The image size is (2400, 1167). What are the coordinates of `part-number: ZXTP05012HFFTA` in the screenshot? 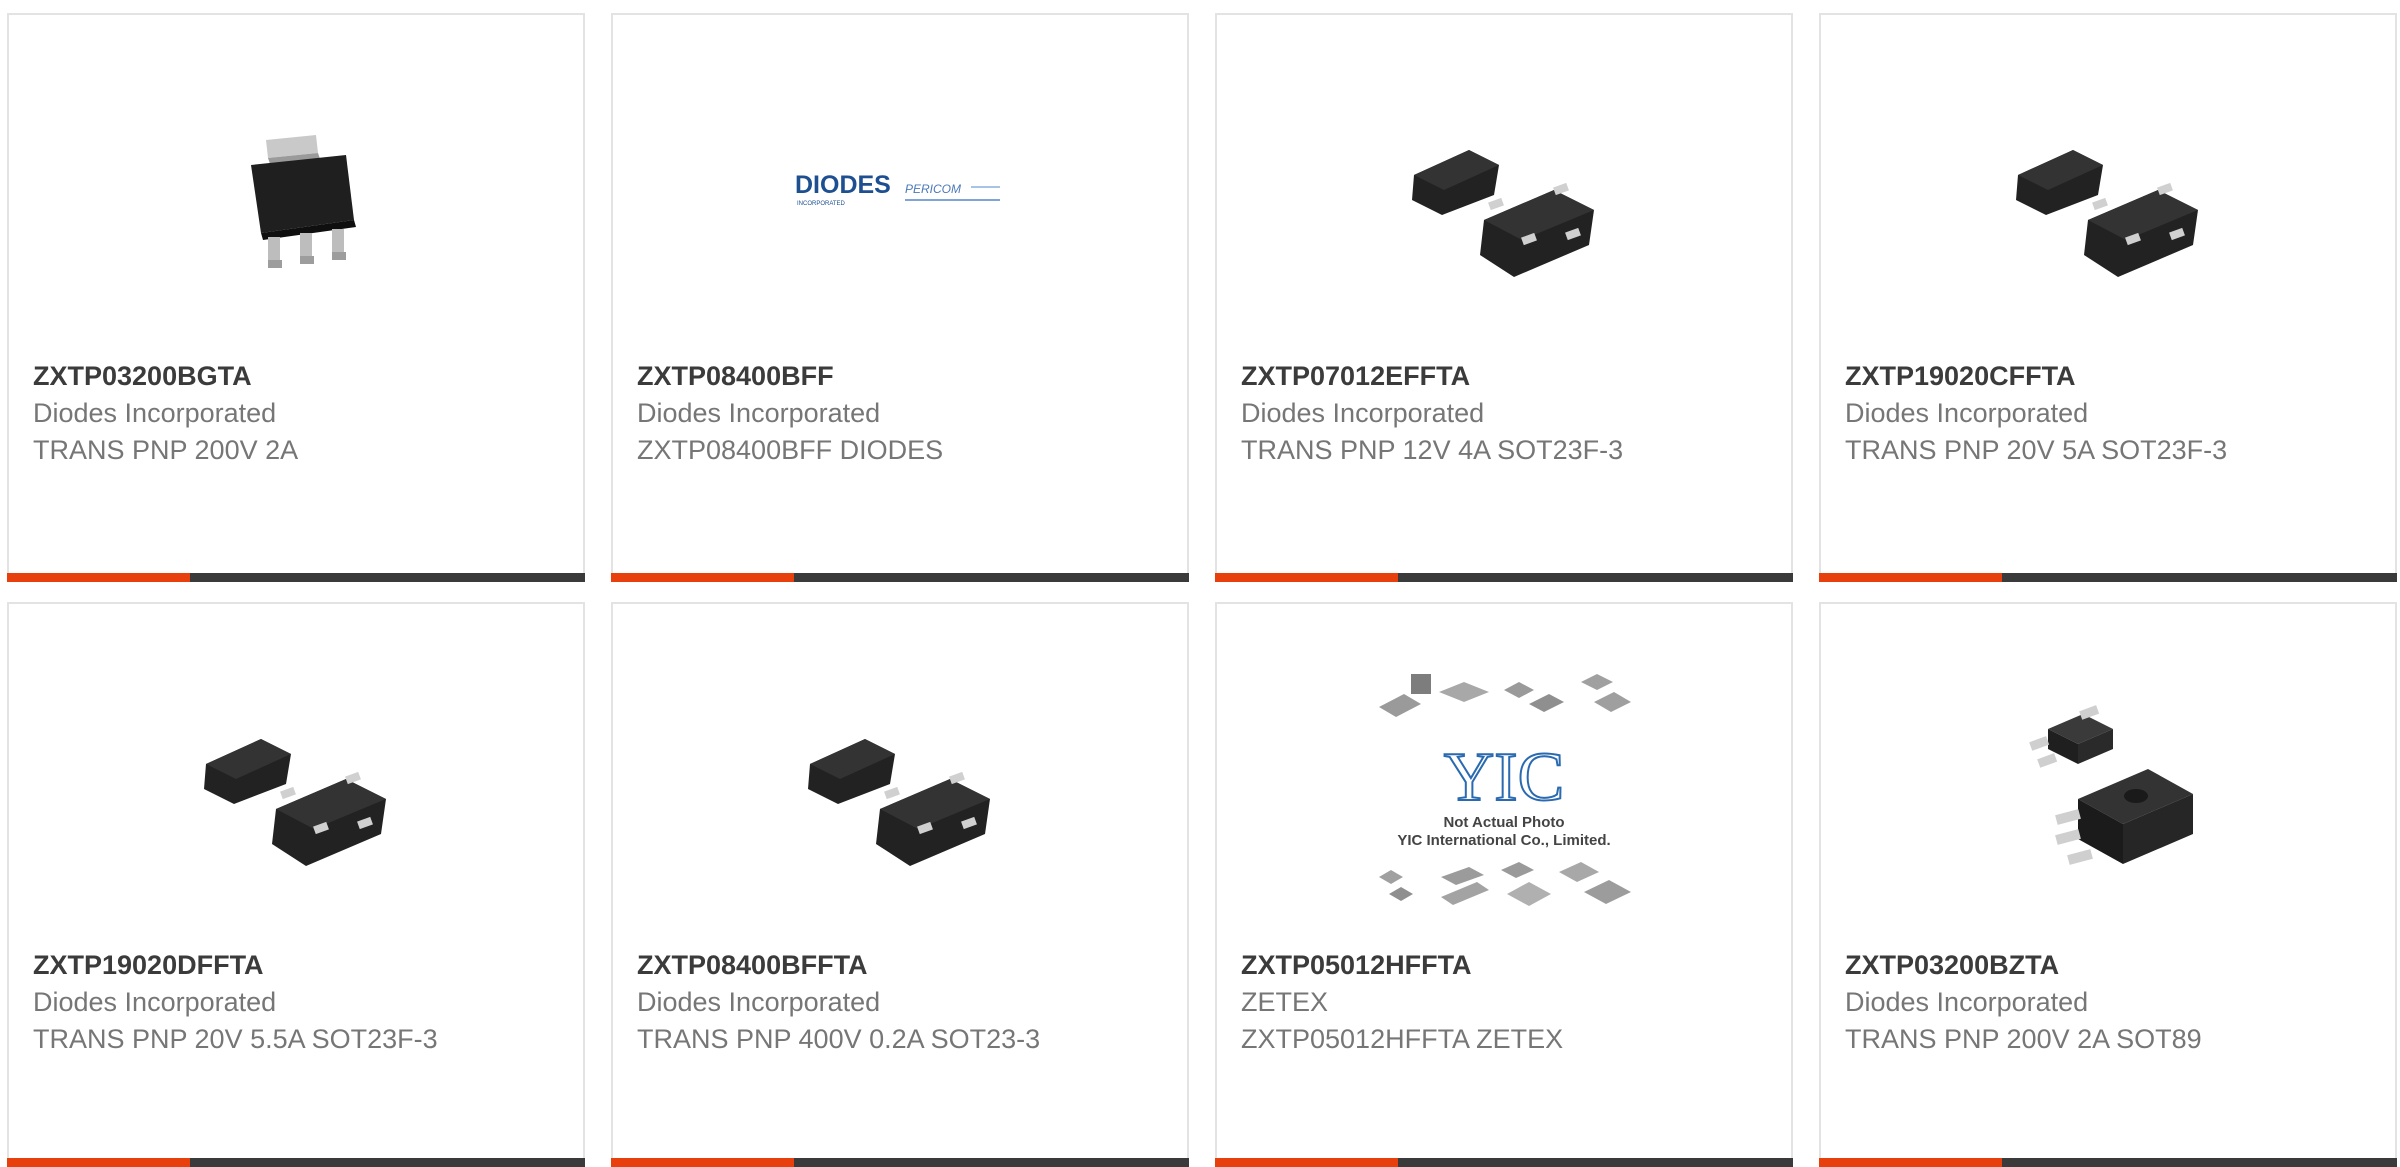 It's located at (1456, 965).